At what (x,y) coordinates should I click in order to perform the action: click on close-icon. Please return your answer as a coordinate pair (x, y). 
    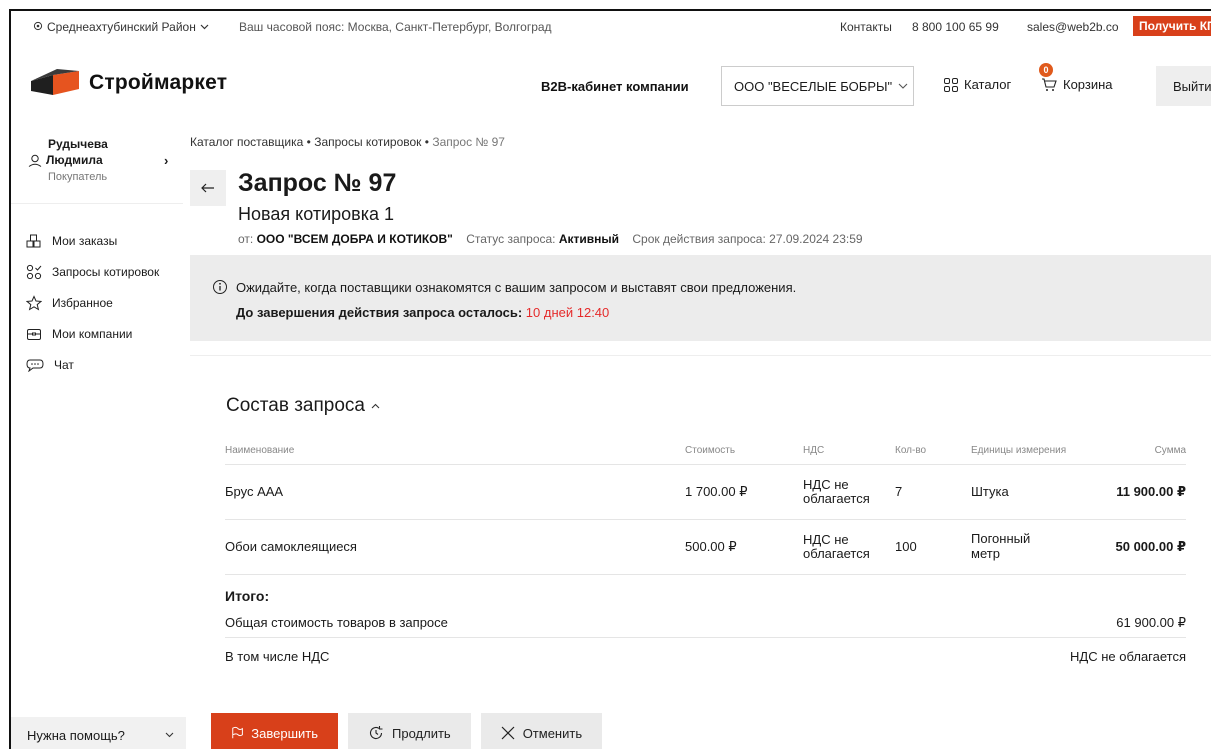
    Looking at the image, I should click on (508, 733).